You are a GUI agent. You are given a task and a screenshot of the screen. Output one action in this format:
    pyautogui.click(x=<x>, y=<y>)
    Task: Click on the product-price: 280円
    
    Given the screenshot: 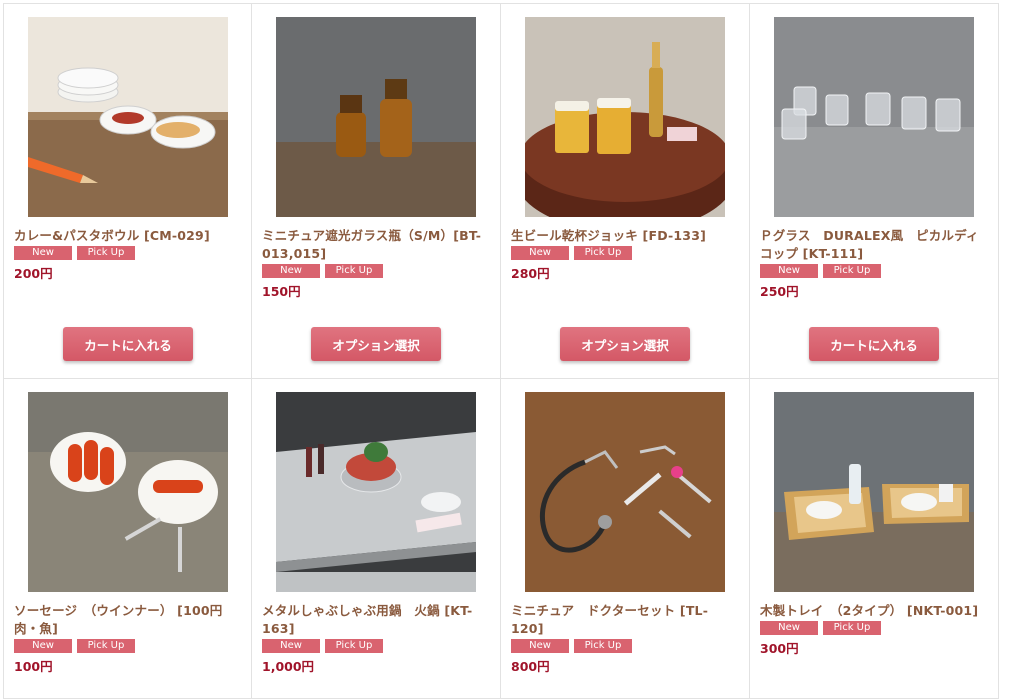 What is the action you would take?
    pyautogui.click(x=530, y=273)
    